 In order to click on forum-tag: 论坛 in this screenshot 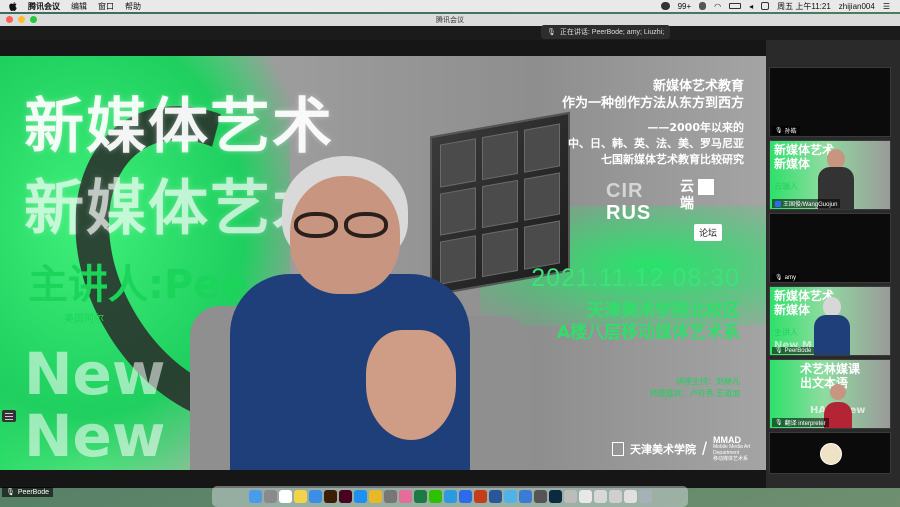, I will do `click(708, 232)`.